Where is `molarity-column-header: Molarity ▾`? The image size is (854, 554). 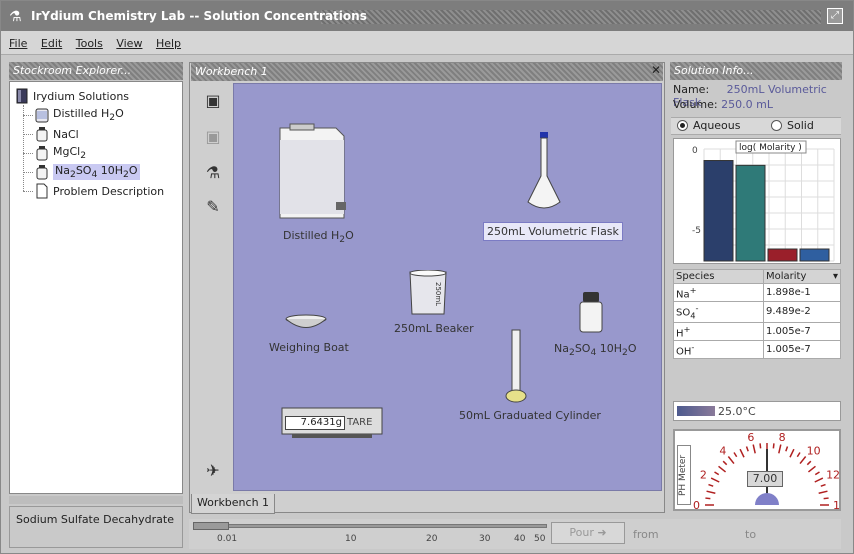
molarity-column-header: Molarity ▾ is located at coordinates (802, 276).